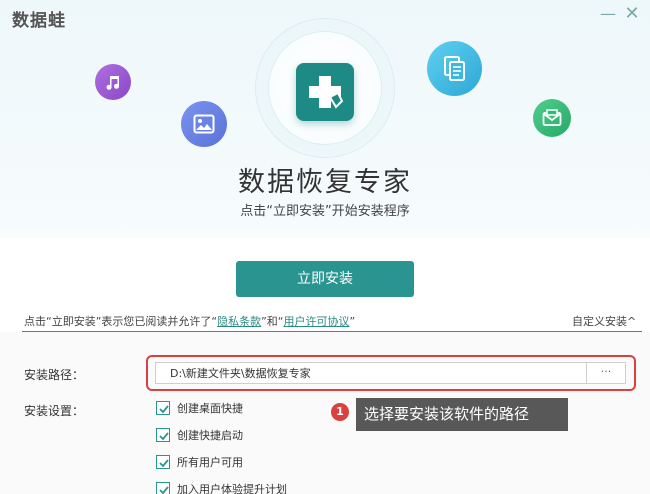  I want to click on option-label: 加入用户体验提升计划, so click(232, 488).